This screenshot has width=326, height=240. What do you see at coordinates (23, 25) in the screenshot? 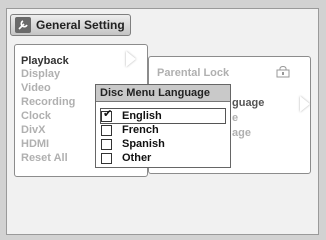
I see `wrench-icon` at bounding box center [23, 25].